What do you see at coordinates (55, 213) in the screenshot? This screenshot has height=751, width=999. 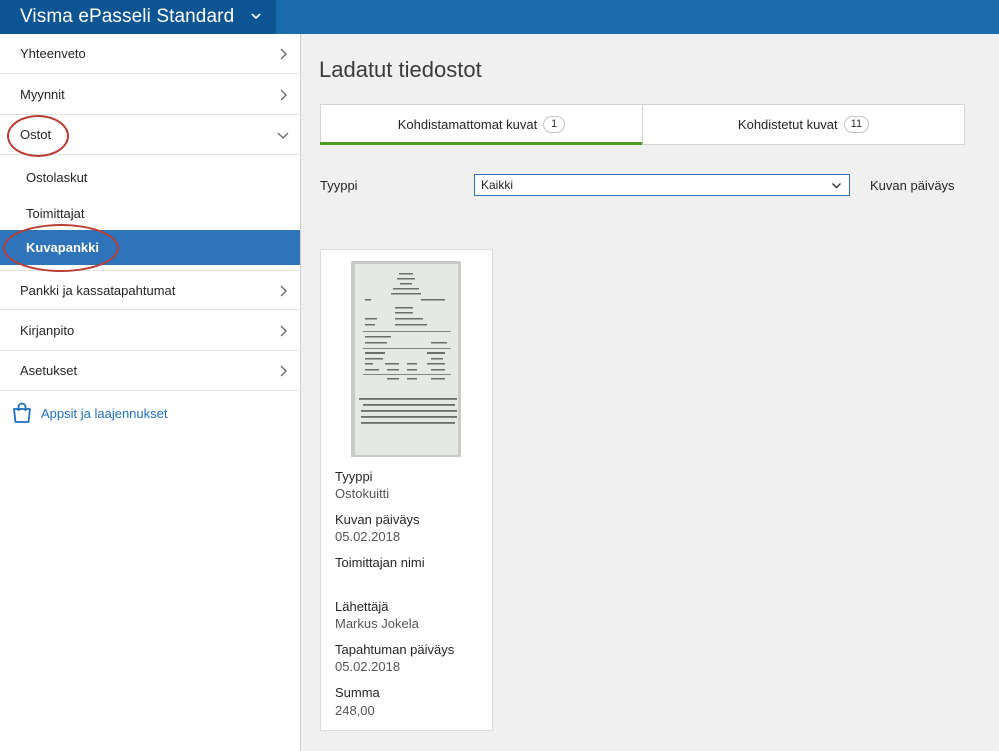 I see `sidebar-subitem-label: Toimittajat` at bounding box center [55, 213].